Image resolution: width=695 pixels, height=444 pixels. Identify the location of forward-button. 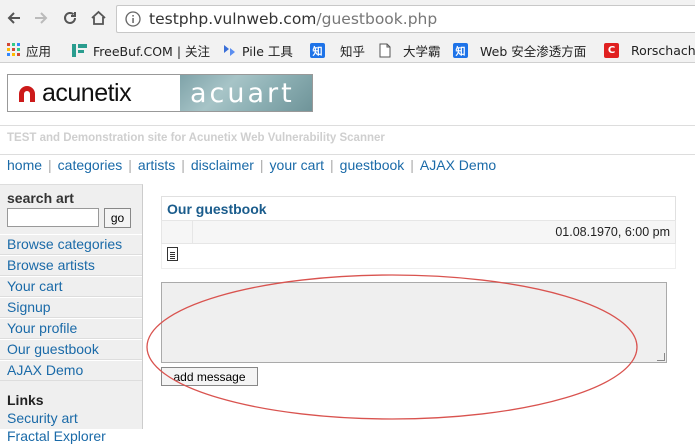
(41, 18).